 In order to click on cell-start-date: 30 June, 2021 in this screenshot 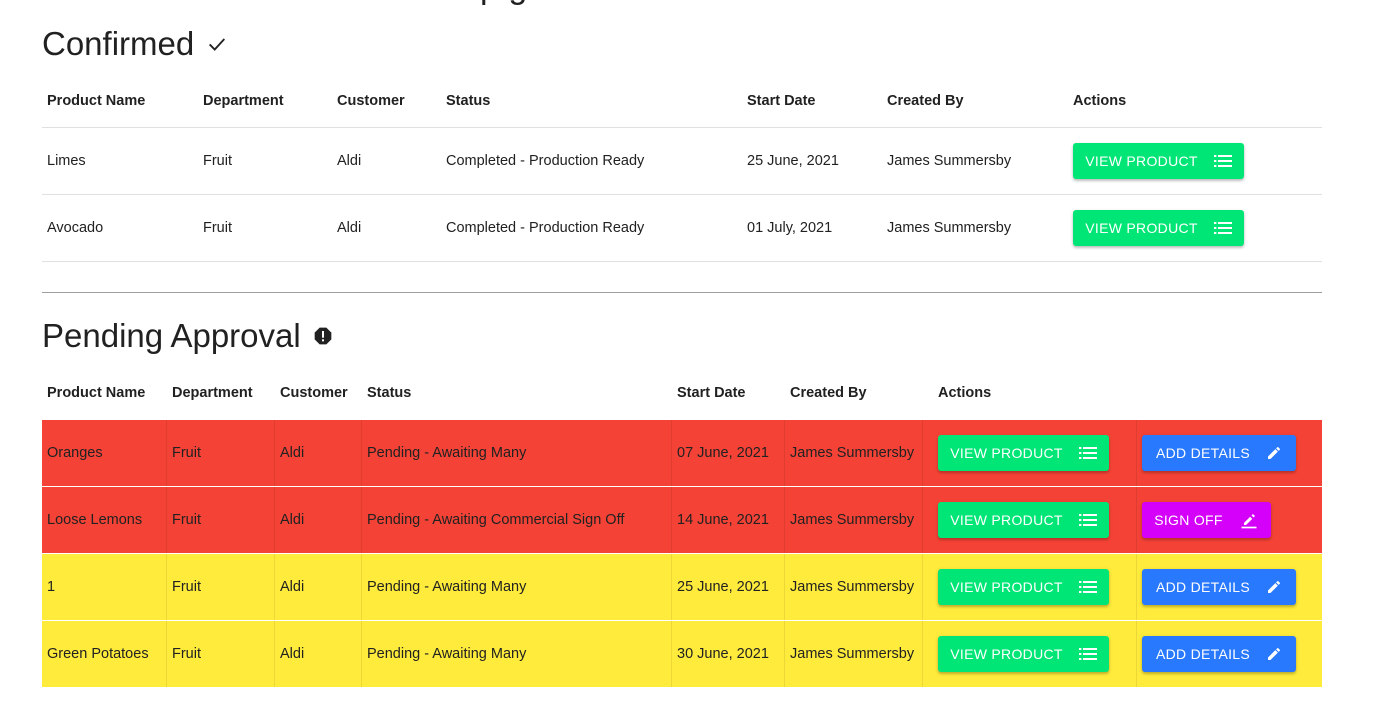, I will do `click(723, 654)`.